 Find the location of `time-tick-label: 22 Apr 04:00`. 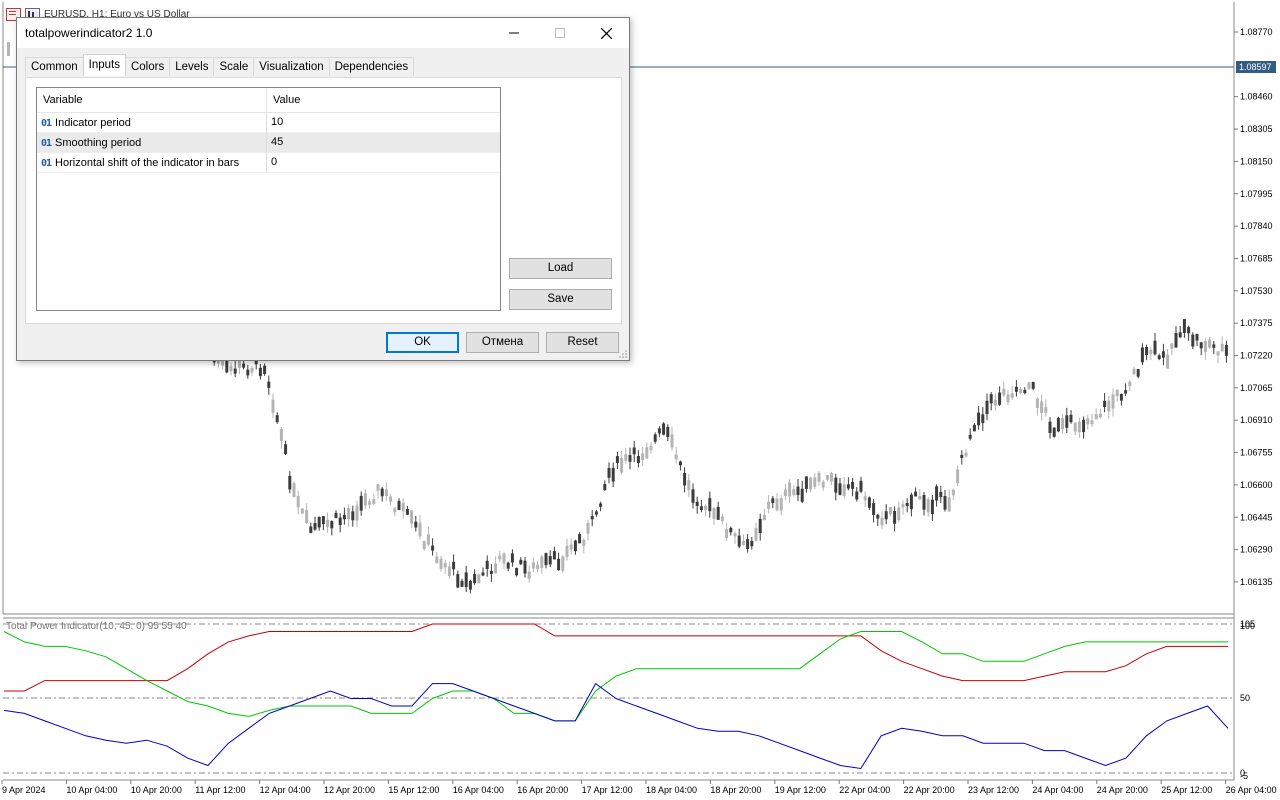

time-tick-label: 22 Apr 04:00 is located at coordinates (864, 790).